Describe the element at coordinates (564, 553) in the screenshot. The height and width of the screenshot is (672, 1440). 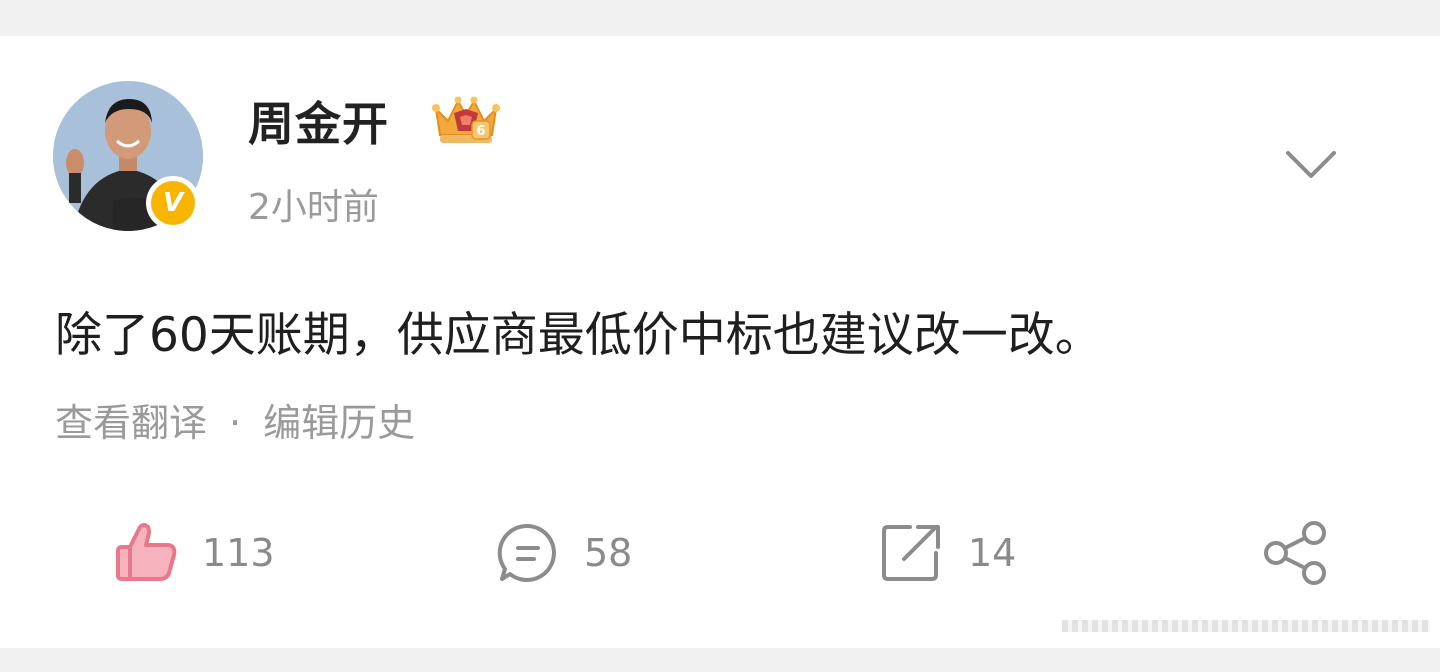
I see `comment-button: 58` at that location.